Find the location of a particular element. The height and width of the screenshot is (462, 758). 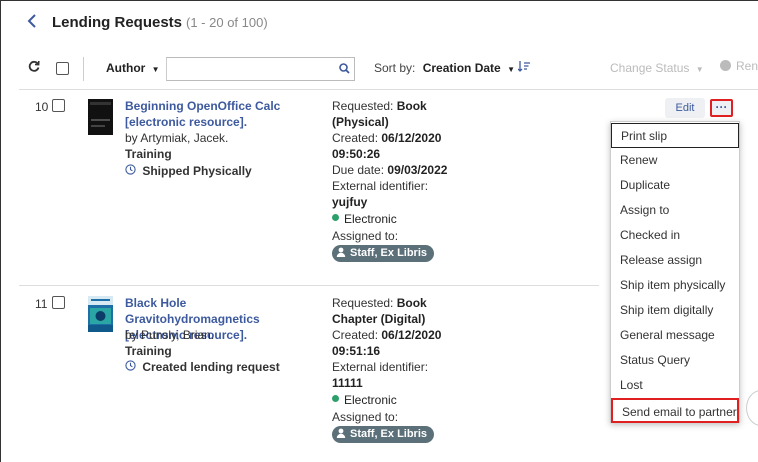

external-id-line: 11111 is located at coordinates (347, 383).